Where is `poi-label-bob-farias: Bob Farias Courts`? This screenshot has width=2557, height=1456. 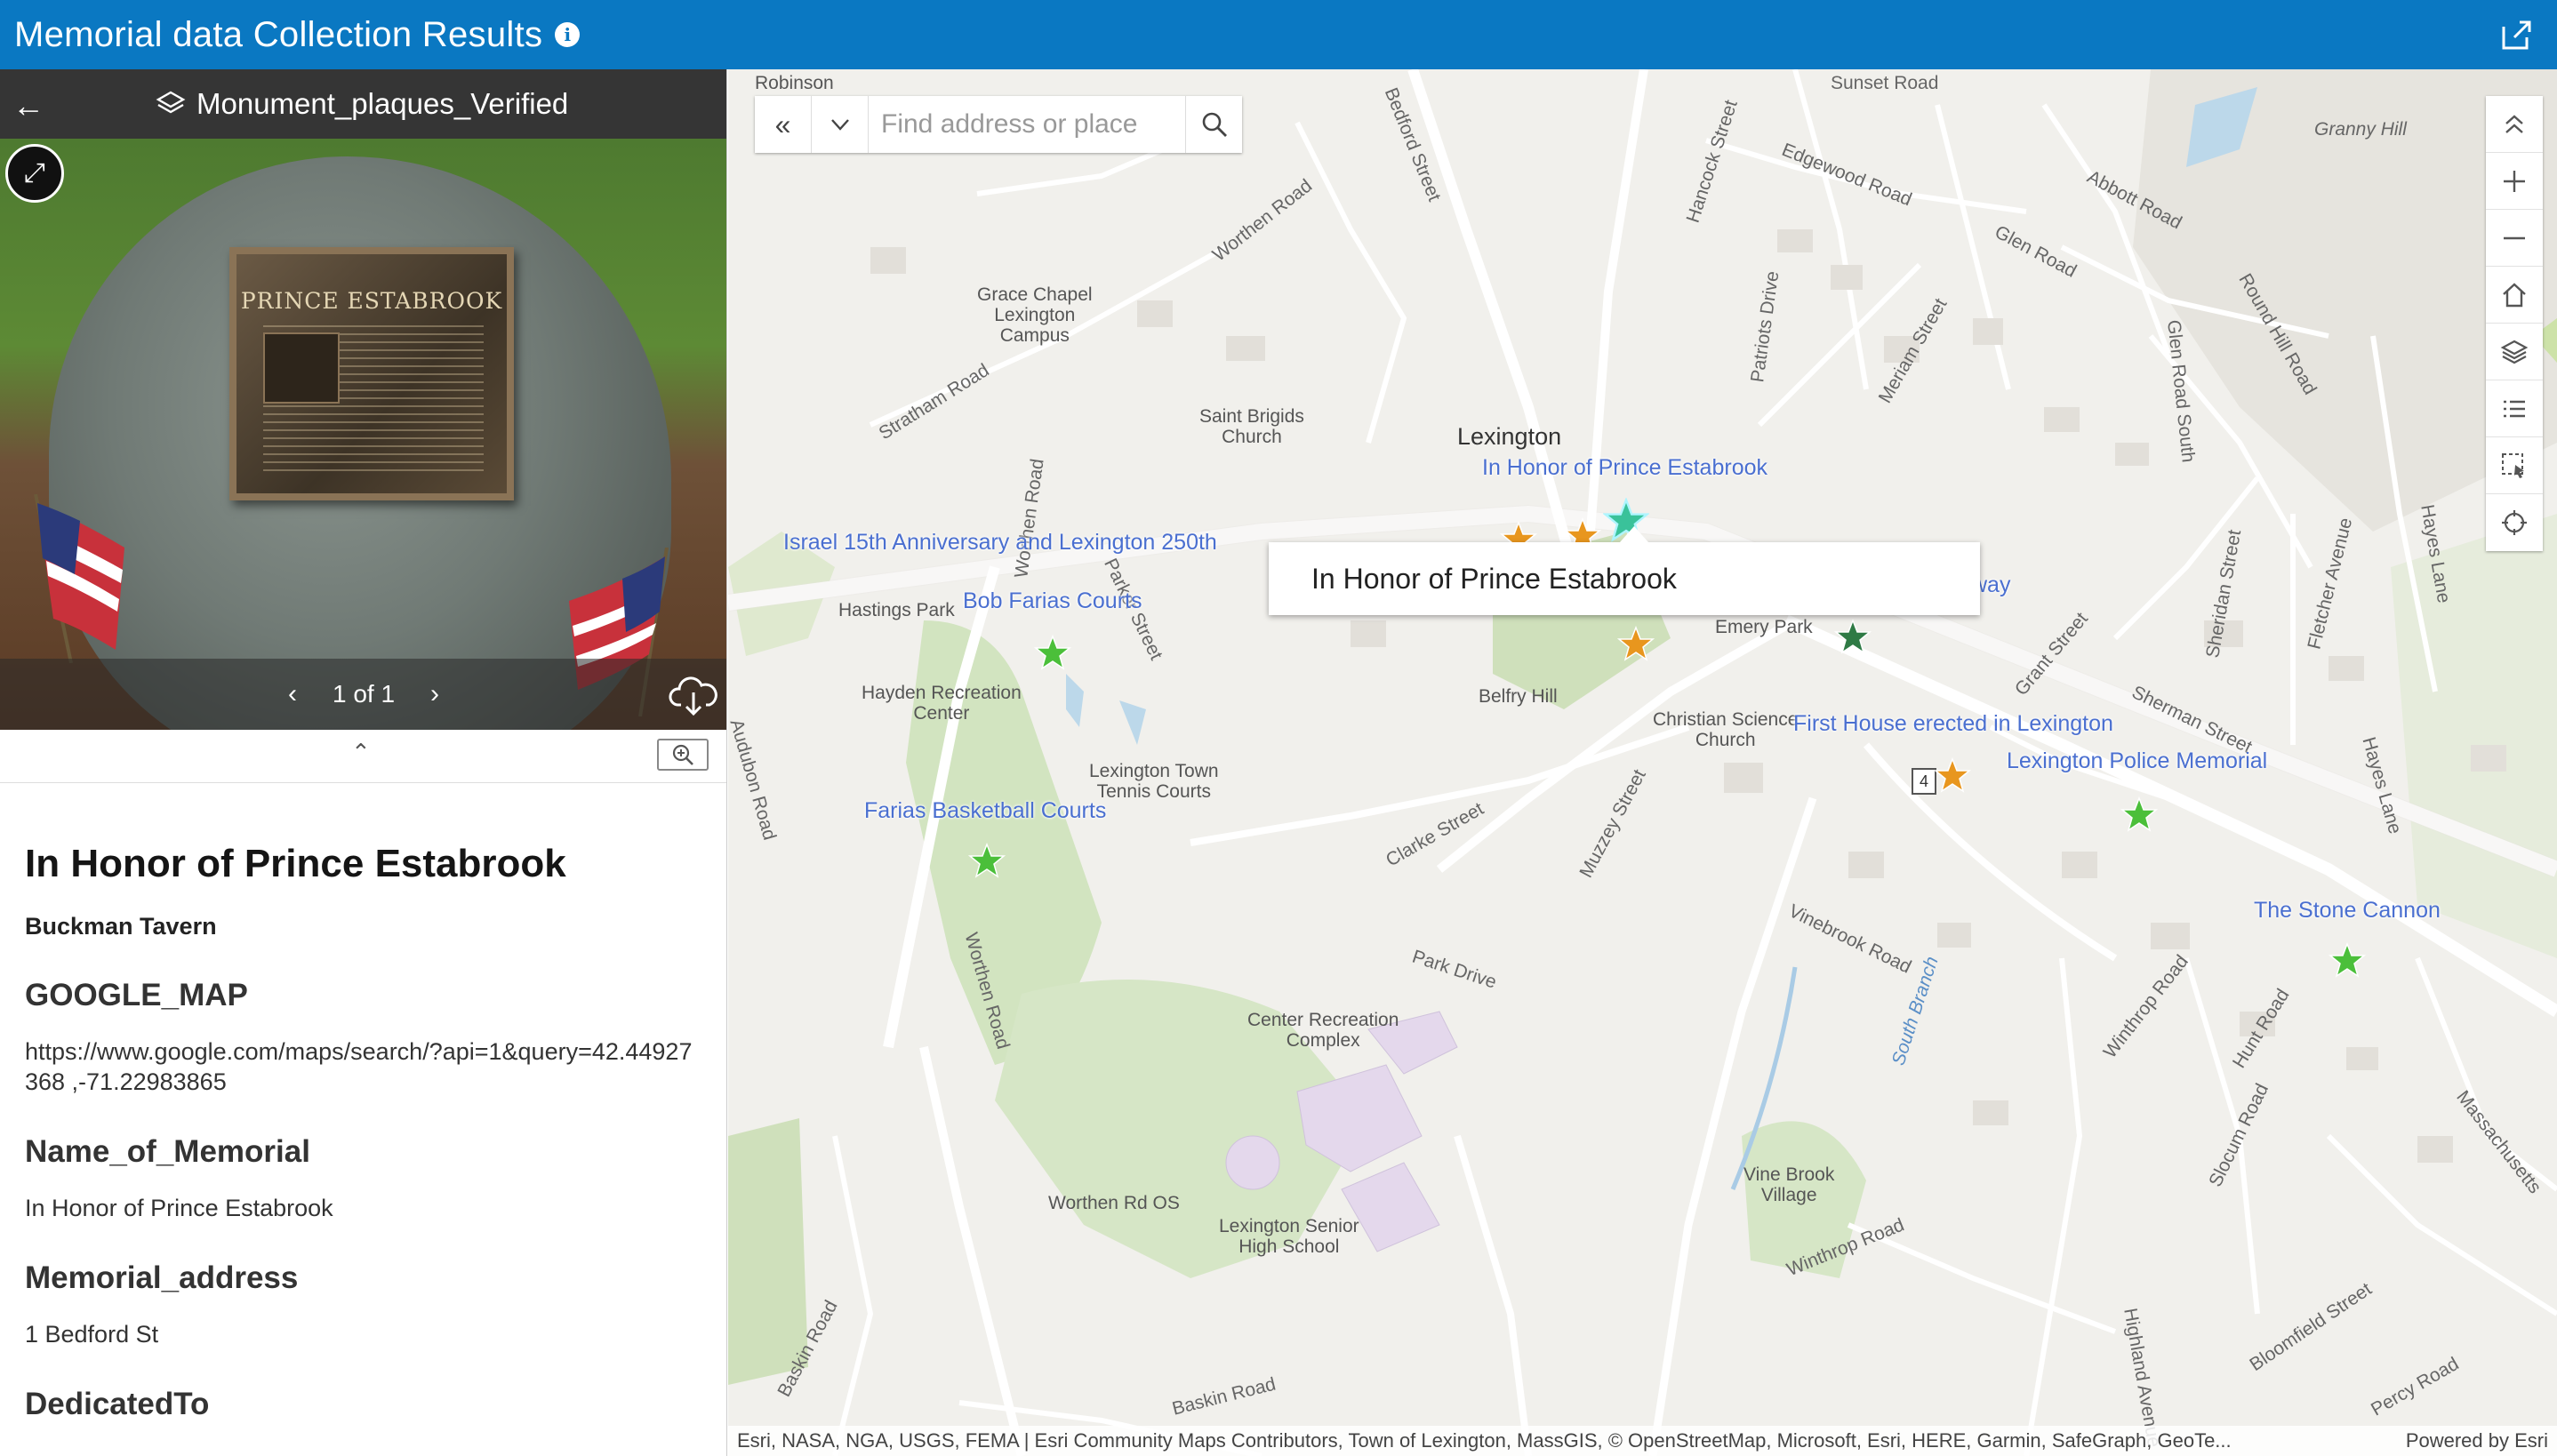
poi-label-bob-farias: Bob Farias Courts is located at coordinates (1052, 601).